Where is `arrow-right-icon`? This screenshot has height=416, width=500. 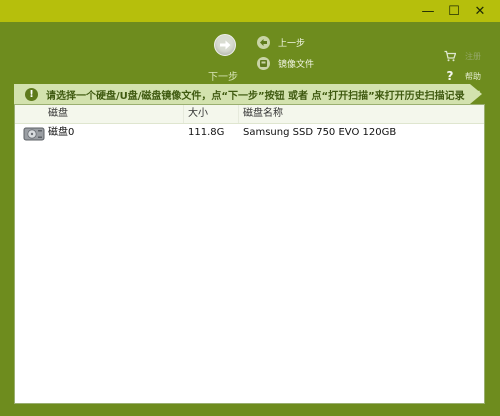 arrow-right-icon is located at coordinates (225, 45).